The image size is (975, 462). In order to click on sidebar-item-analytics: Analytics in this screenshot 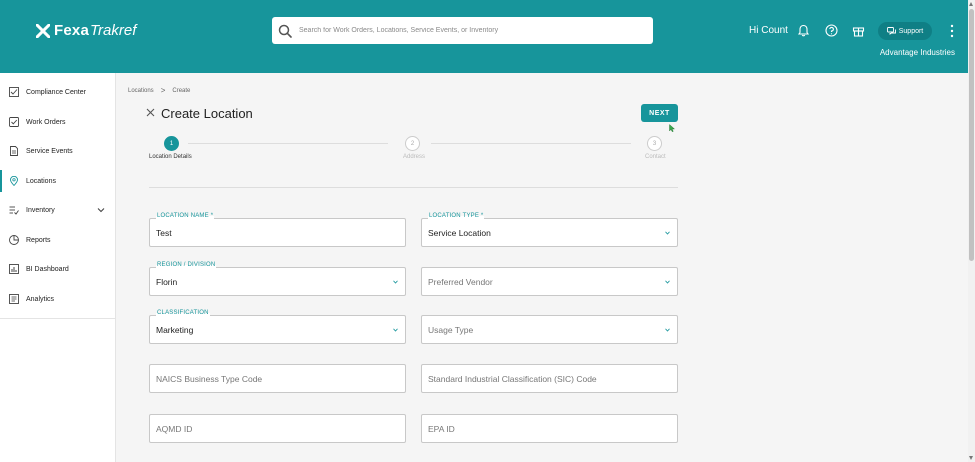, I will do `click(58, 299)`.